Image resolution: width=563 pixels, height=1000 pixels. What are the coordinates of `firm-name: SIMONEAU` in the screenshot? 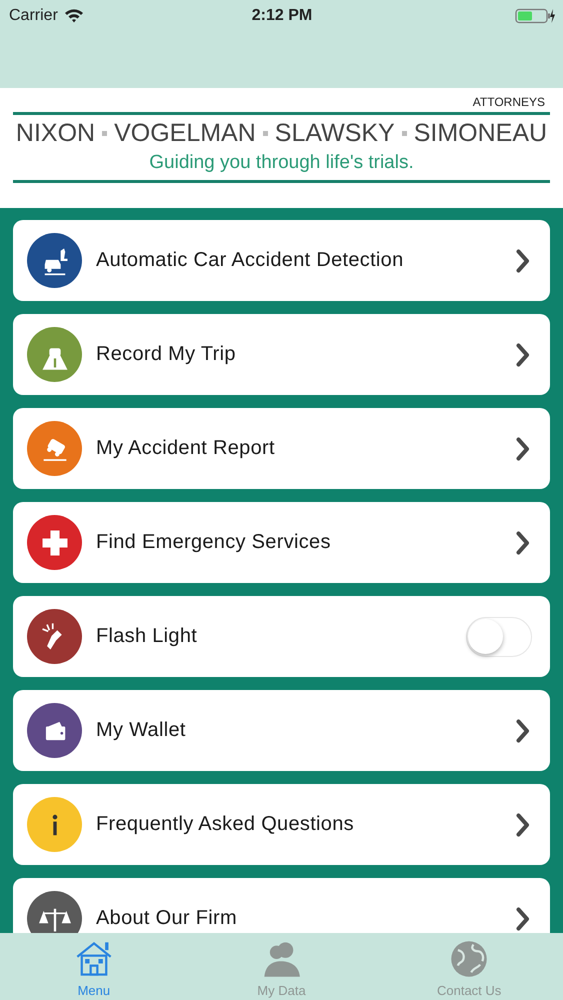 It's located at (481, 133).